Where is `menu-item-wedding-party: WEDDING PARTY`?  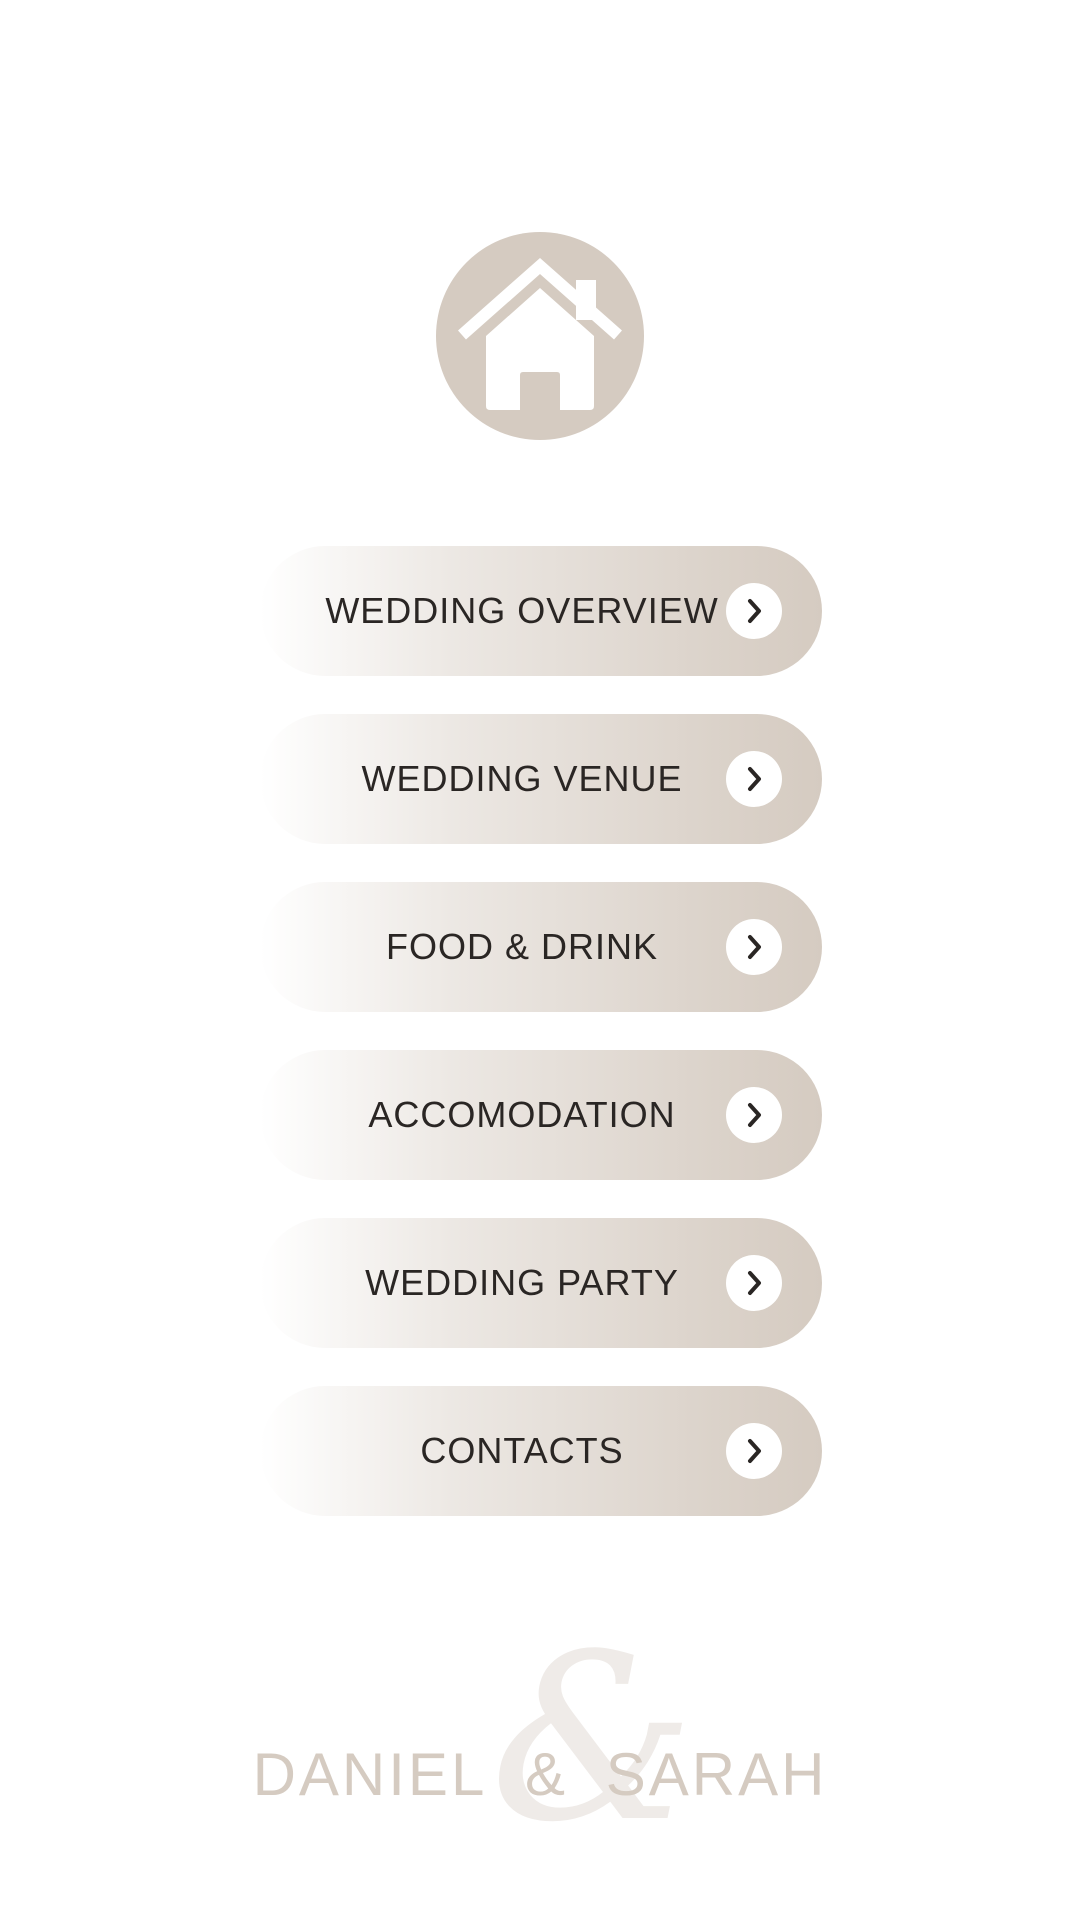 menu-item-wedding-party: WEDDING PARTY is located at coordinates (541, 1283).